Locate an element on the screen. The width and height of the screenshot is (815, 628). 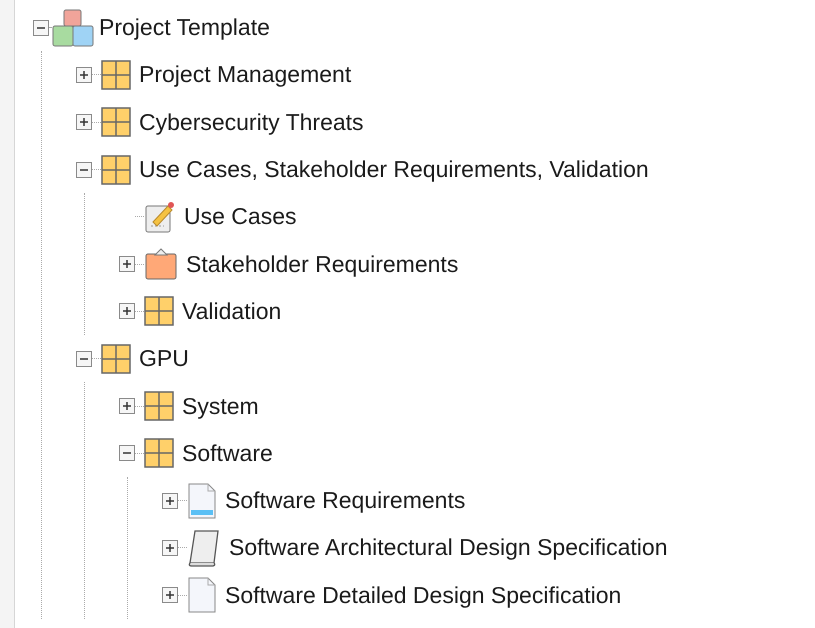
blocks-icon is located at coordinates (73, 28).